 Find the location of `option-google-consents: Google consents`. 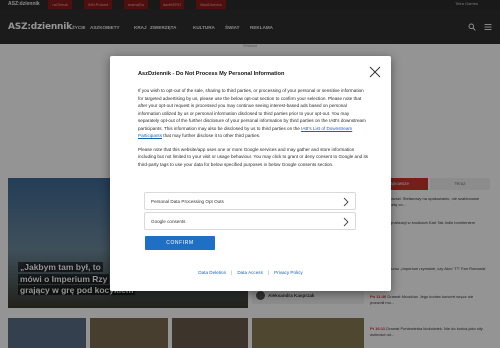

option-google-consents: Google consents is located at coordinates (250, 221).